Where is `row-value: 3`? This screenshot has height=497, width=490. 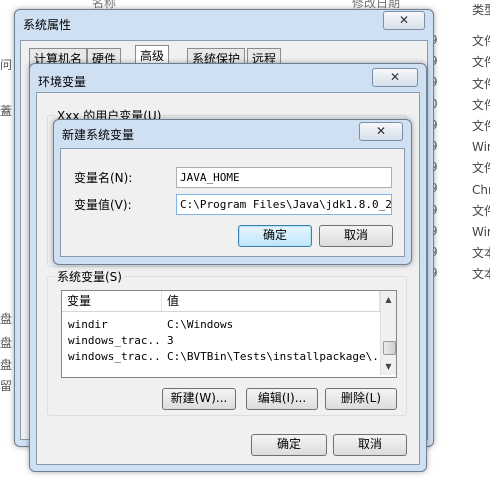
row-value: 3 is located at coordinates (170, 340).